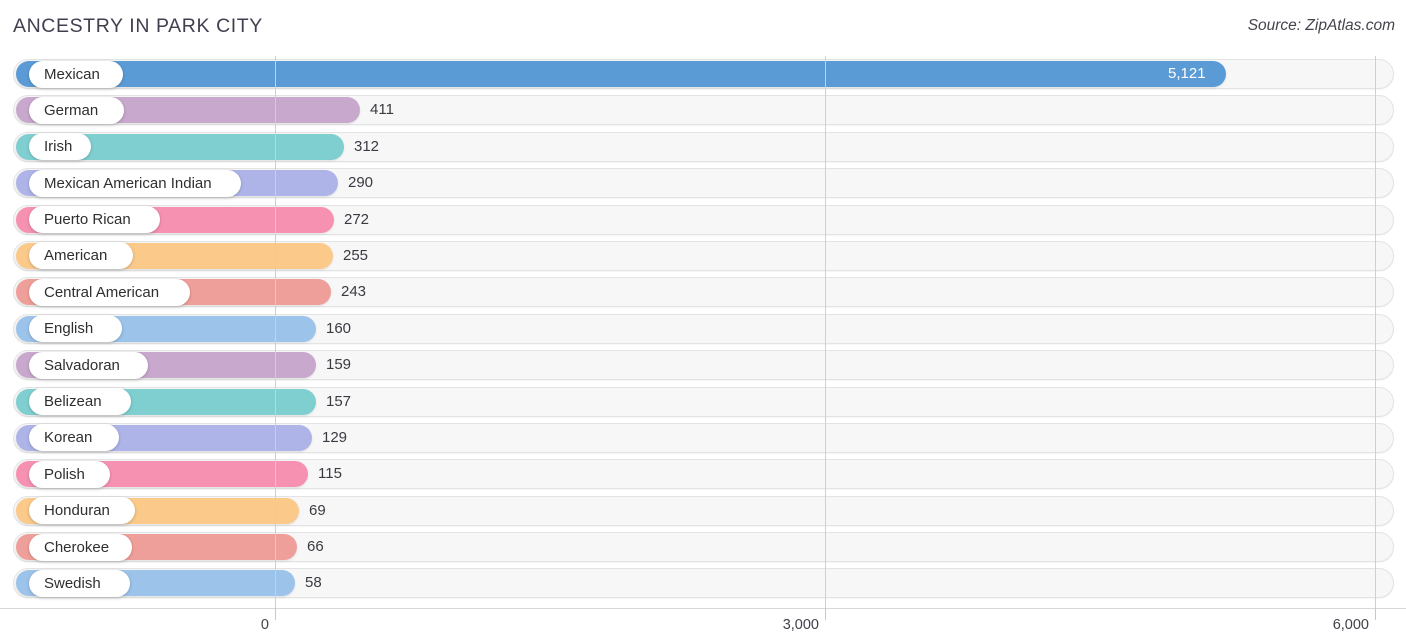  What do you see at coordinates (128, 183) in the screenshot?
I see `category-label: Mexican American Indian` at bounding box center [128, 183].